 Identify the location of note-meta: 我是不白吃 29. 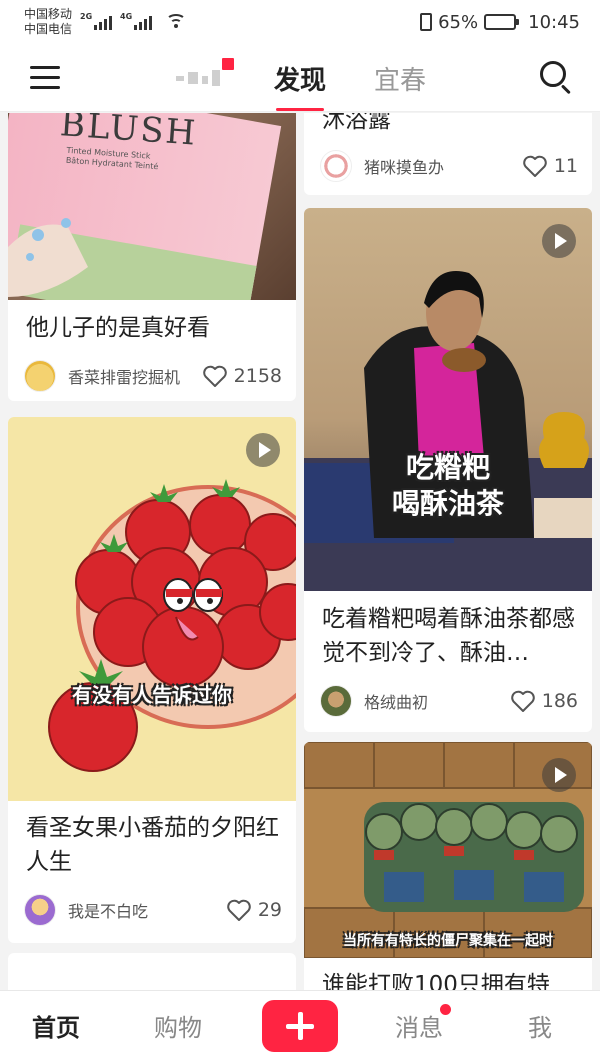
(153, 910).